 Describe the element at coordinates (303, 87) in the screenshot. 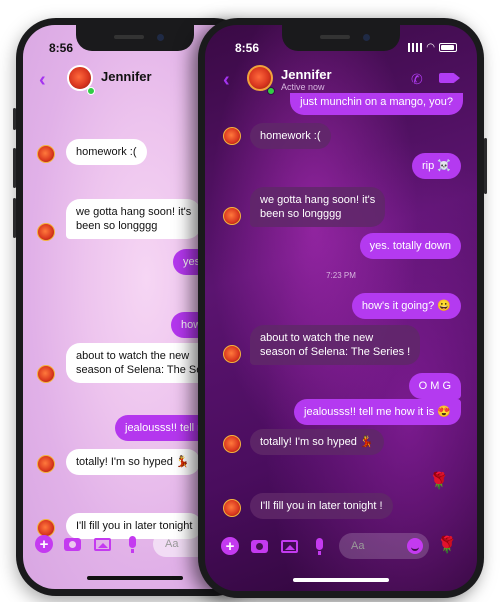

I see `contact-status: Active now` at that location.